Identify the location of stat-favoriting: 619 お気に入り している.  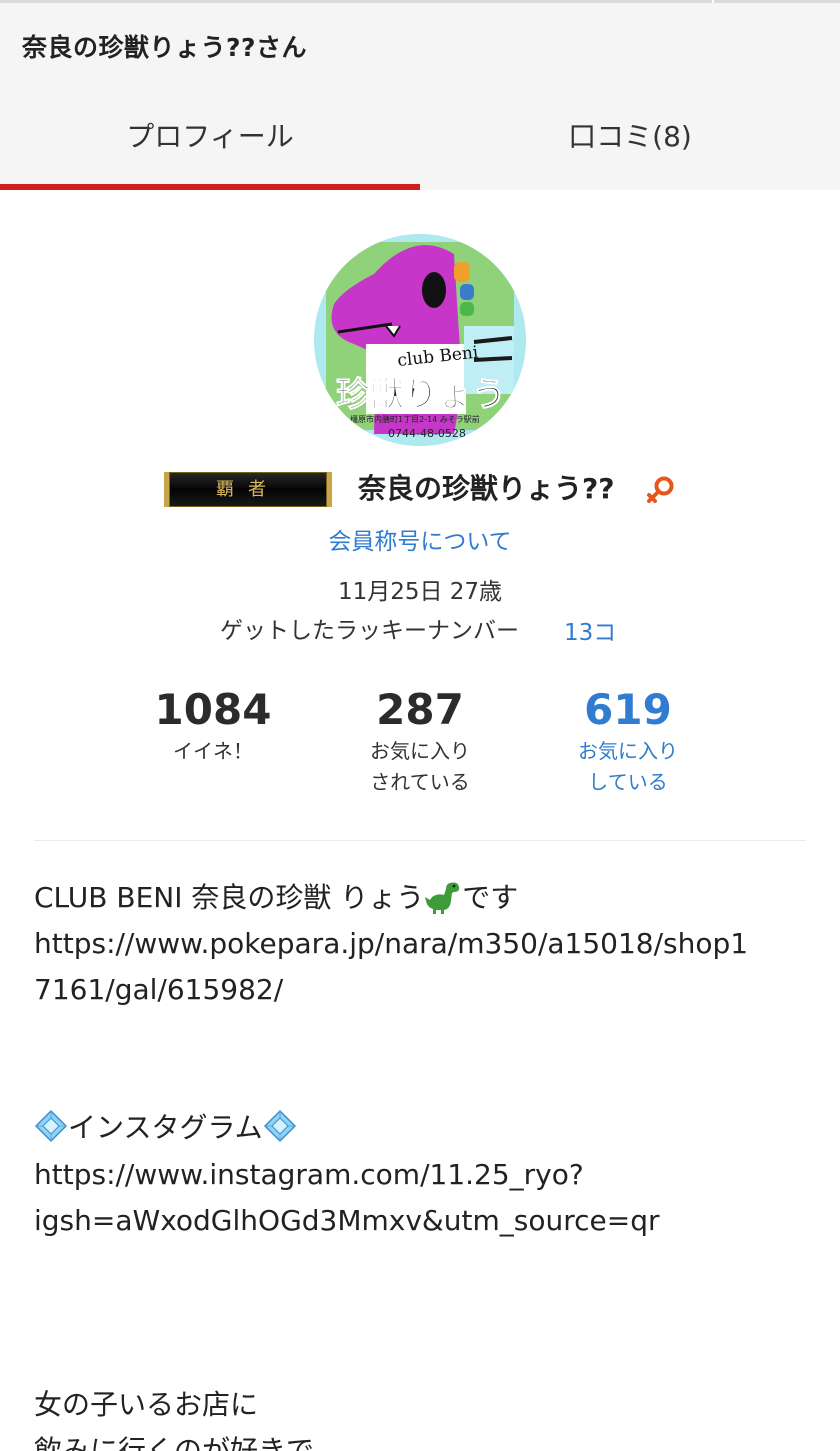
(628, 741).